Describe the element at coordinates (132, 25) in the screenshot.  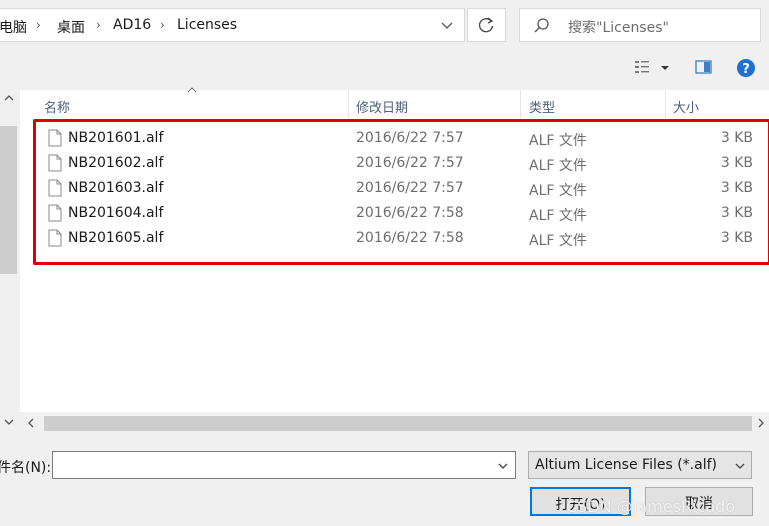
I see `breadcrumb-ad16: AD16` at that location.